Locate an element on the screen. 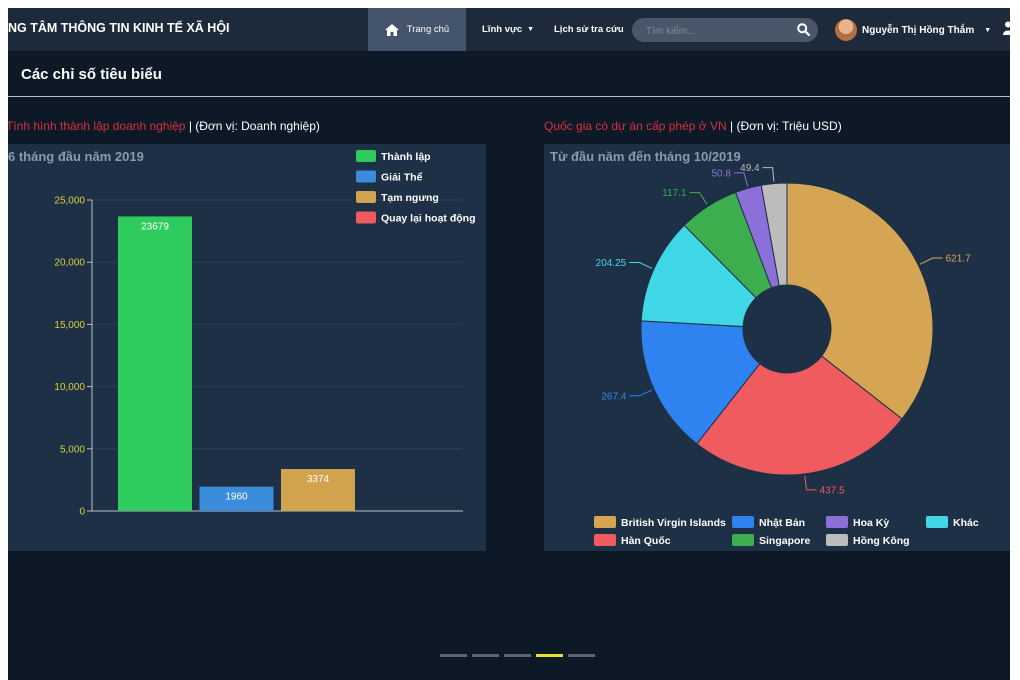  pie-legend-label: Khác is located at coordinates (966, 523).